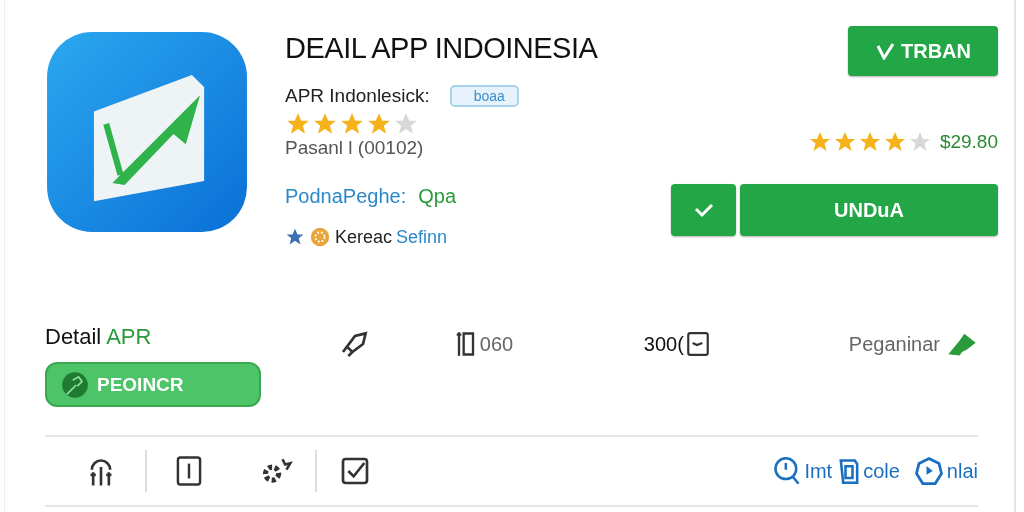 This screenshot has width=1024, height=512. I want to click on check-icon, so click(885, 51).